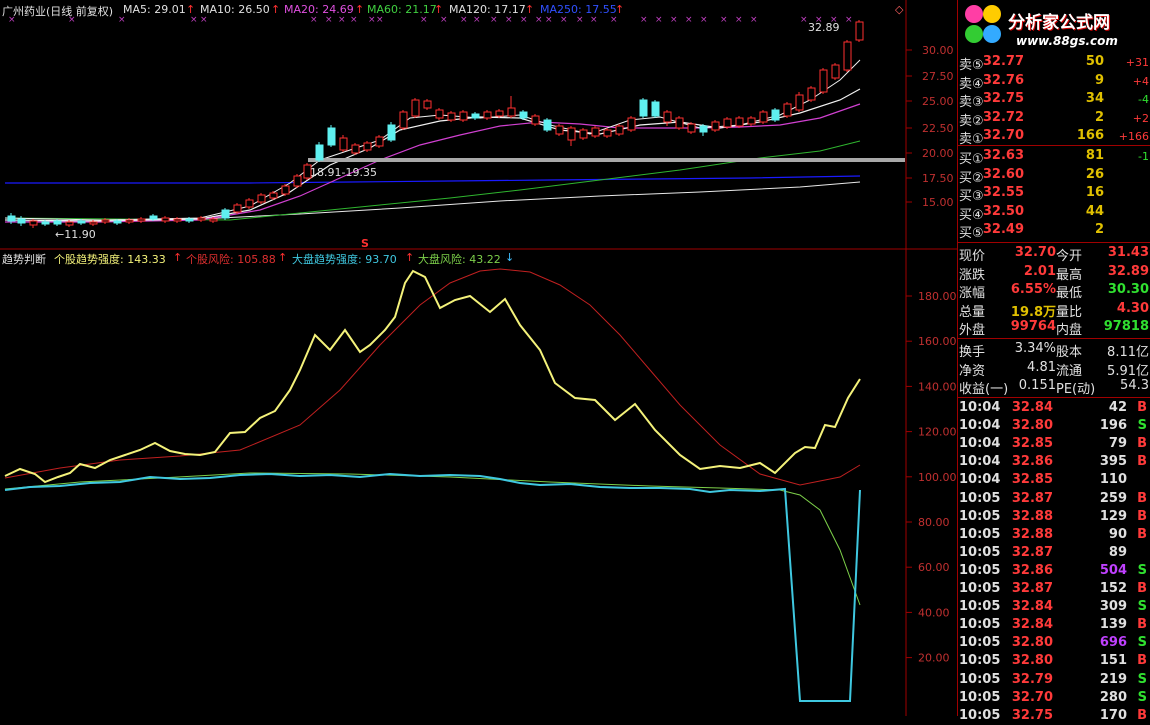 The height and width of the screenshot is (725, 1150). I want to click on tick-price: 32.70, so click(1032, 697).